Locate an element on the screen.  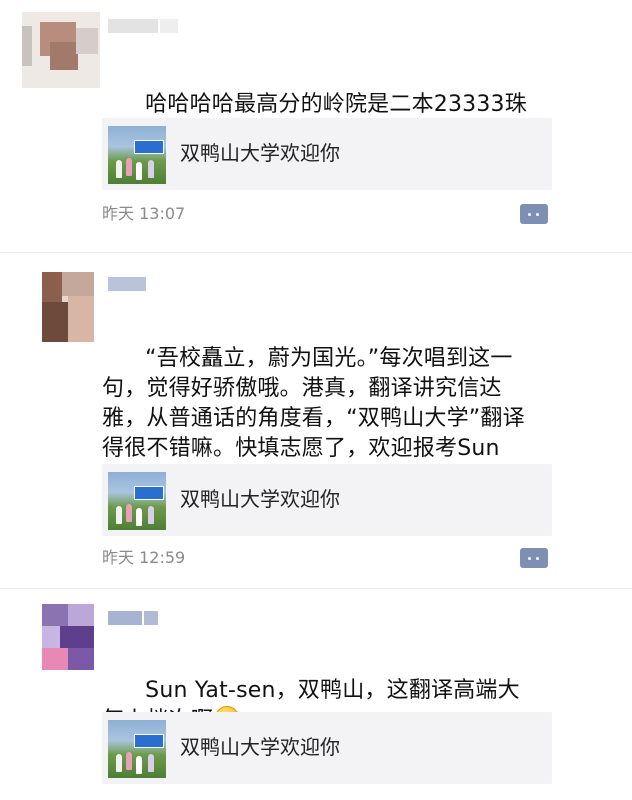
post-time: 昨天 13:07 is located at coordinates (144, 213).